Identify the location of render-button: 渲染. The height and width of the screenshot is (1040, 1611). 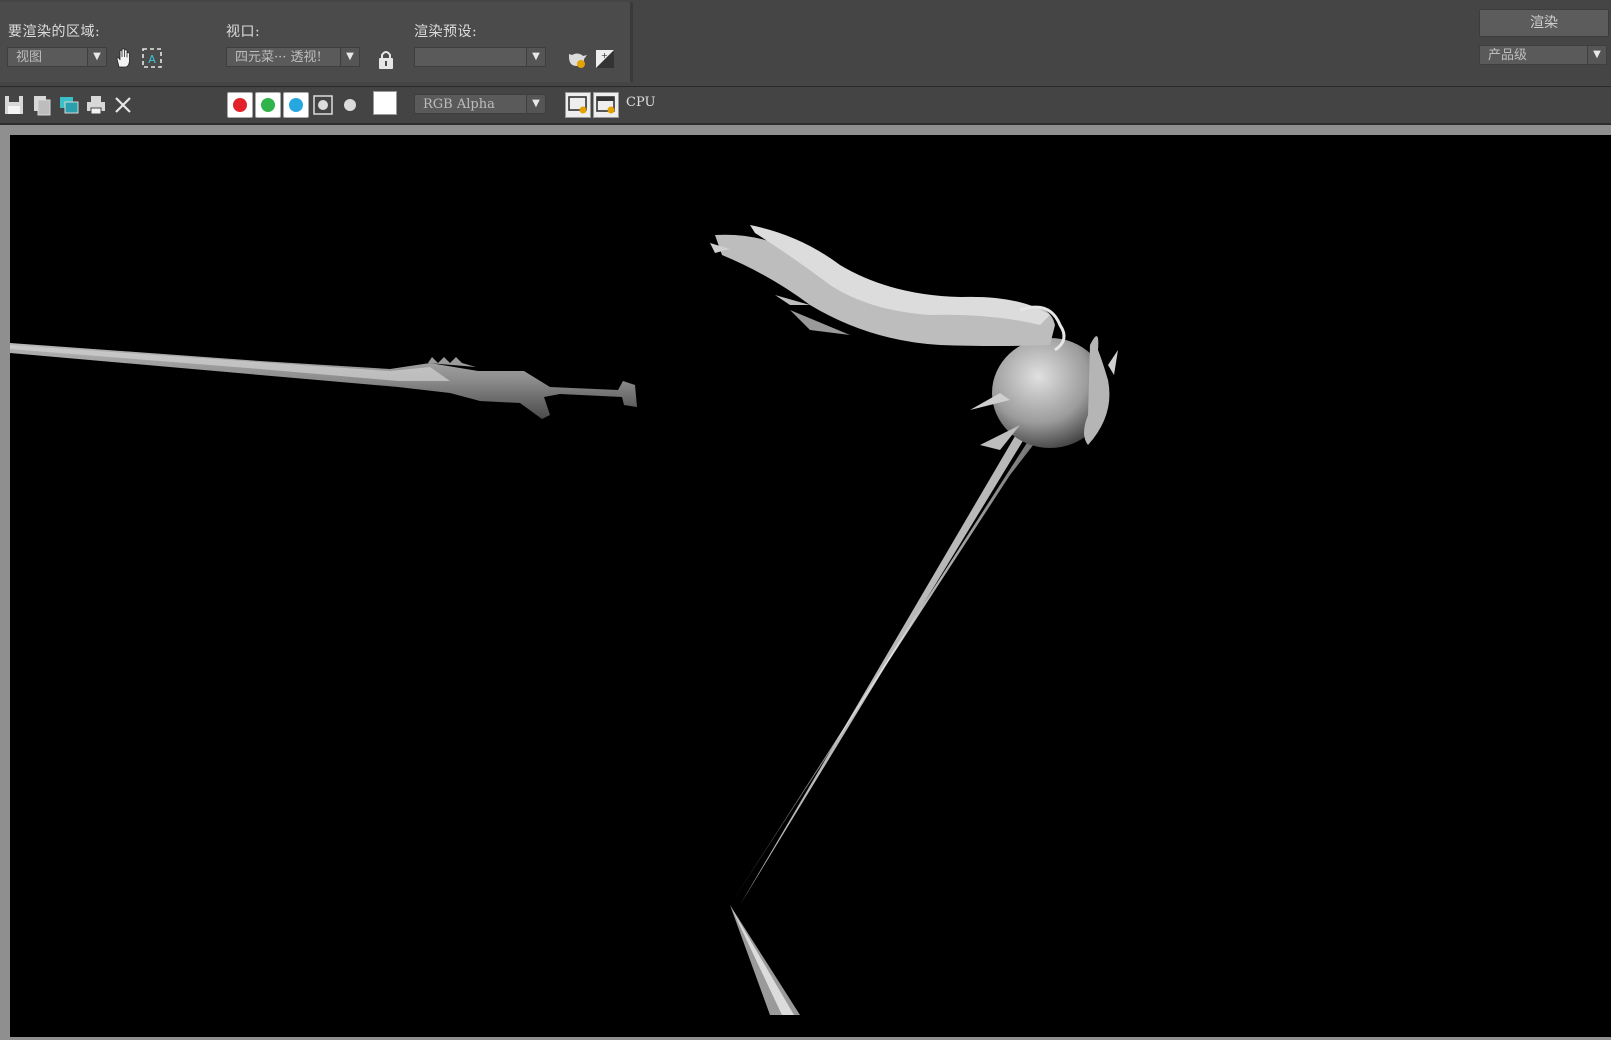
(1544, 23).